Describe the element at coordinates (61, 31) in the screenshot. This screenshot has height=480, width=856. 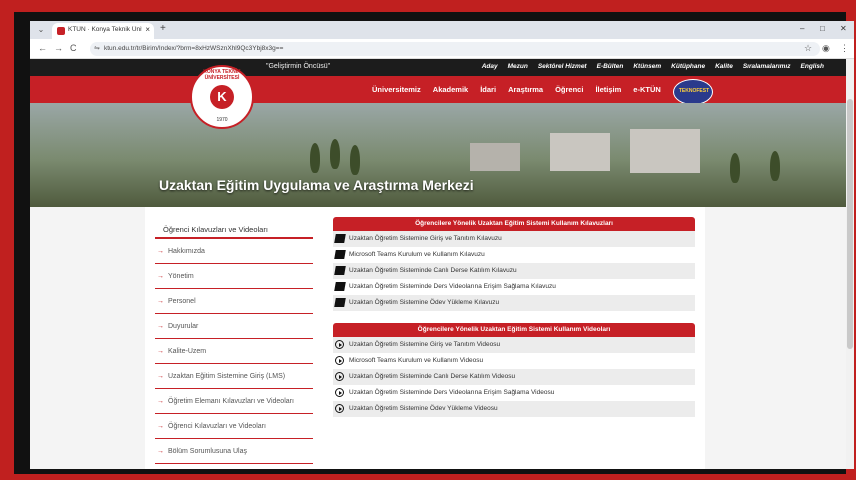
I see `favicon-icon` at that location.